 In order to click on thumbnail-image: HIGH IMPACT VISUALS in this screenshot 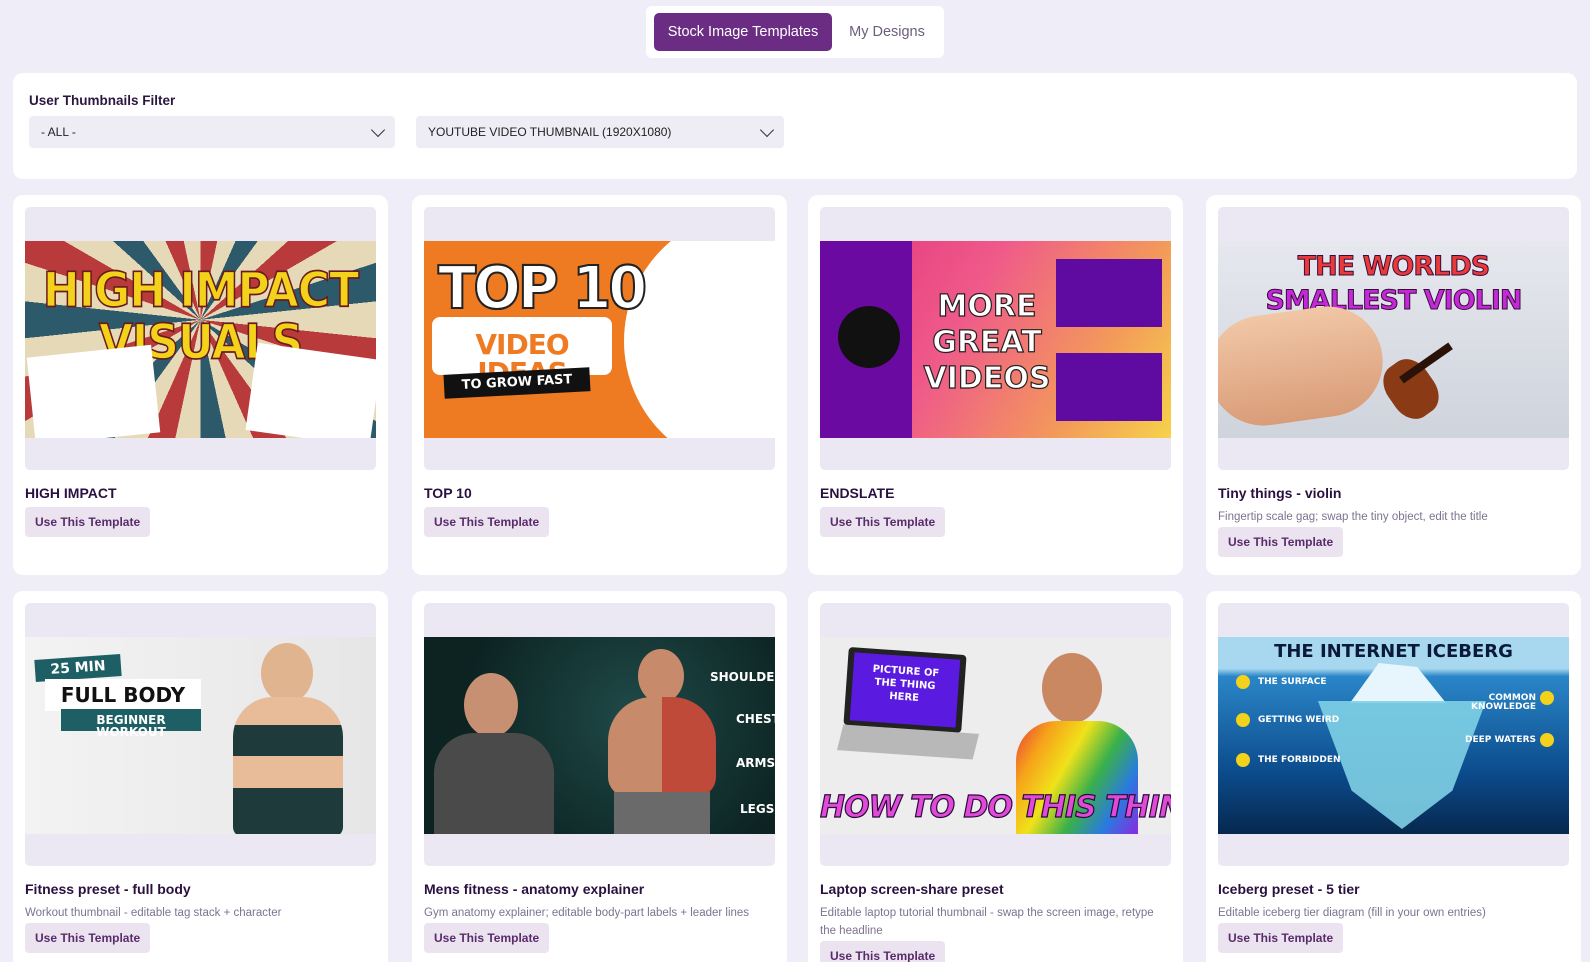, I will do `click(200, 339)`.